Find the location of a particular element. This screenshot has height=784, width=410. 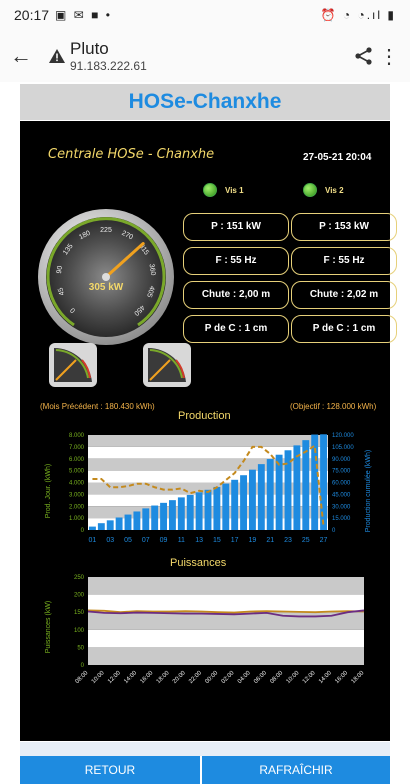

y-tick-label: 6.000 is located at coordinates (77, 460).